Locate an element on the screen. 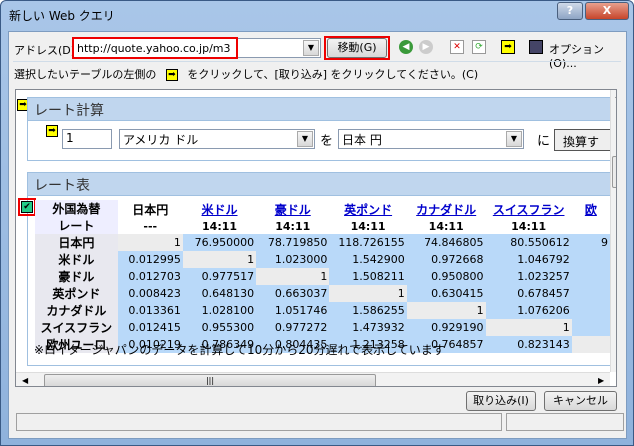  column-header: 欧 is located at coordinates (590, 209).